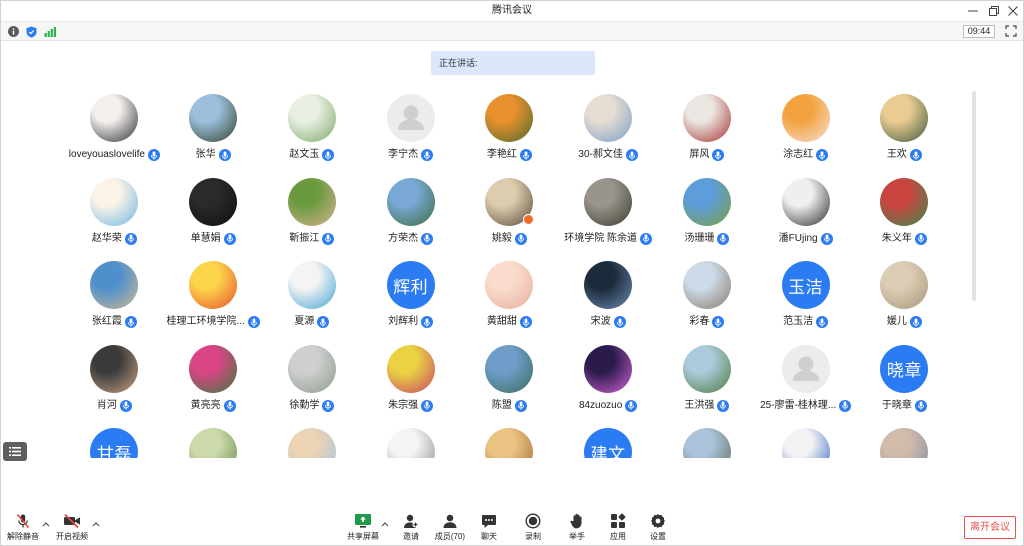 The image size is (1024, 546). Describe the element at coordinates (114, 303) in the screenshot. I see `participant-tile: 张红霞` at that location.